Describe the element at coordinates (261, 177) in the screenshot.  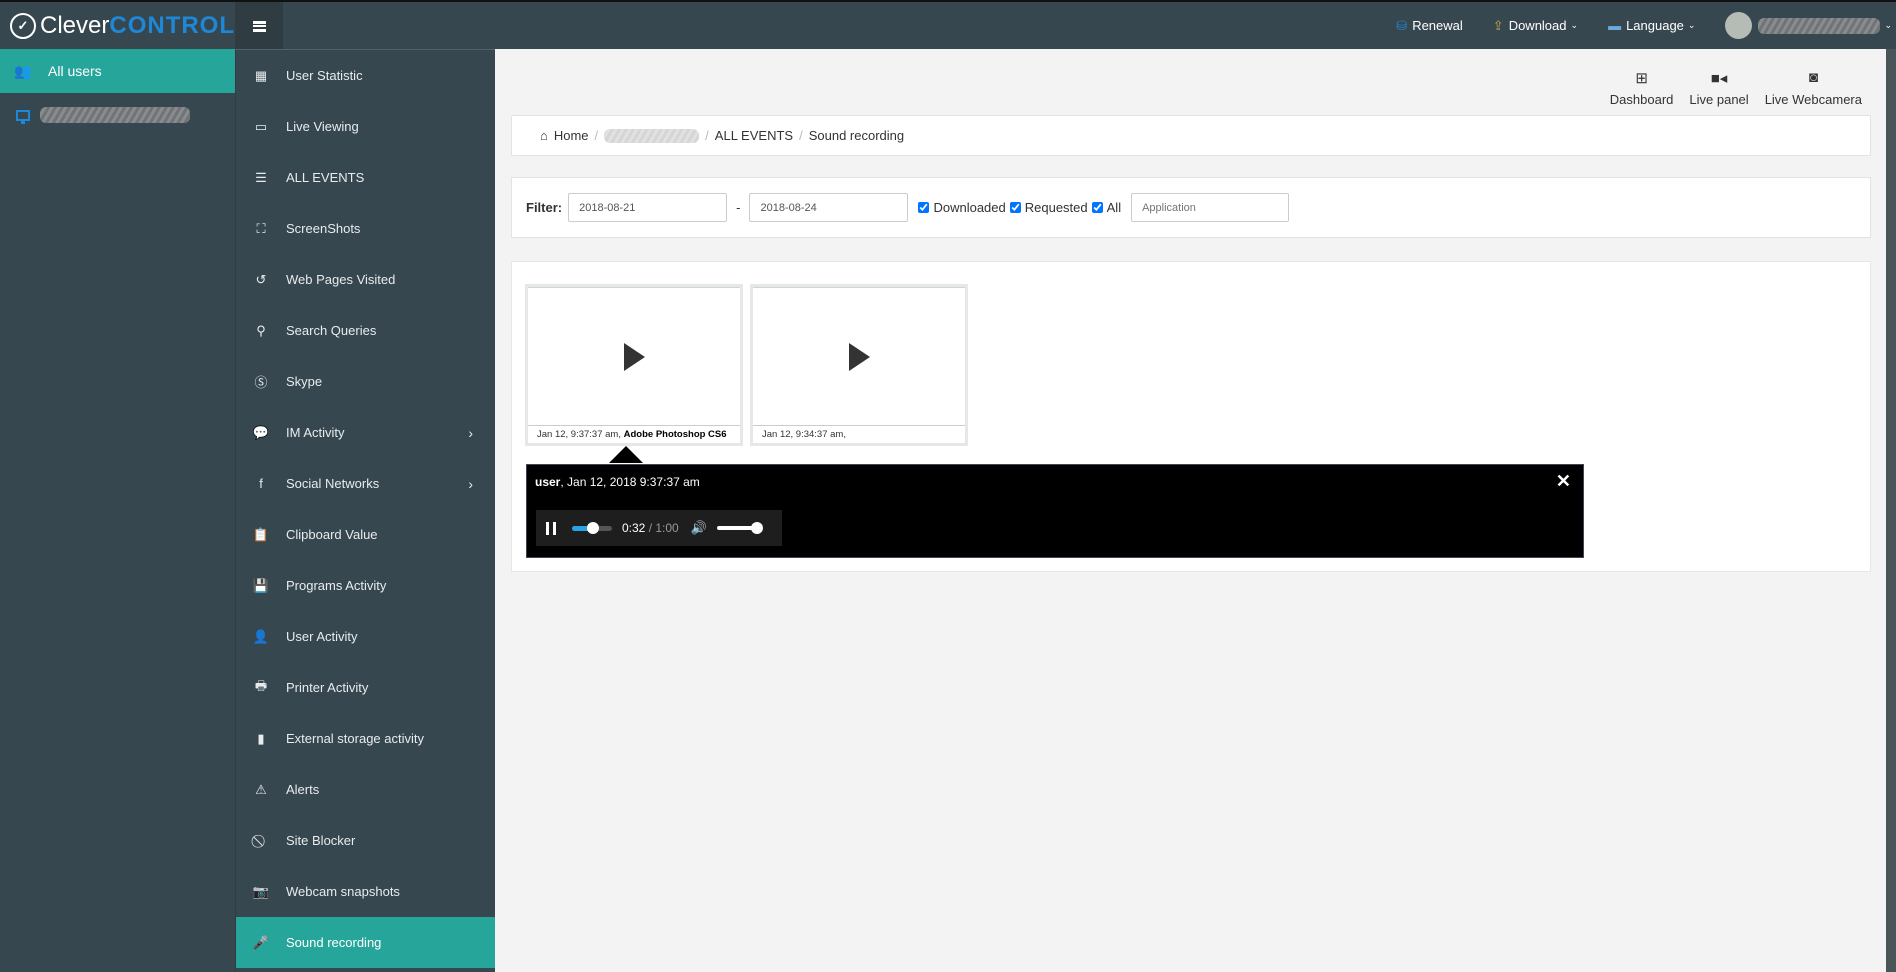
I see `menu-item-icon: ☰` at that location.